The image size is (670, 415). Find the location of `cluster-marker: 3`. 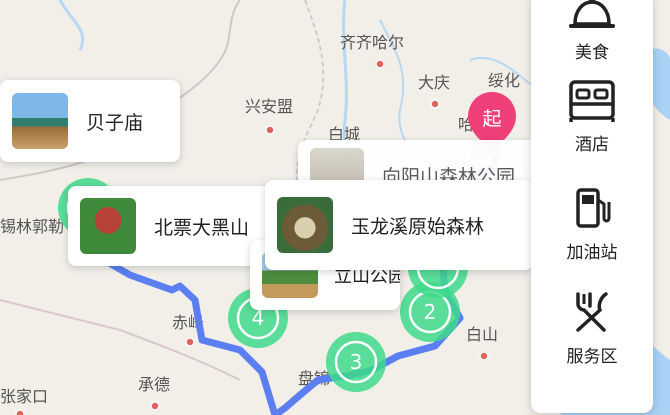

cluster-marker: 3 is located at coordinates (356, 362).